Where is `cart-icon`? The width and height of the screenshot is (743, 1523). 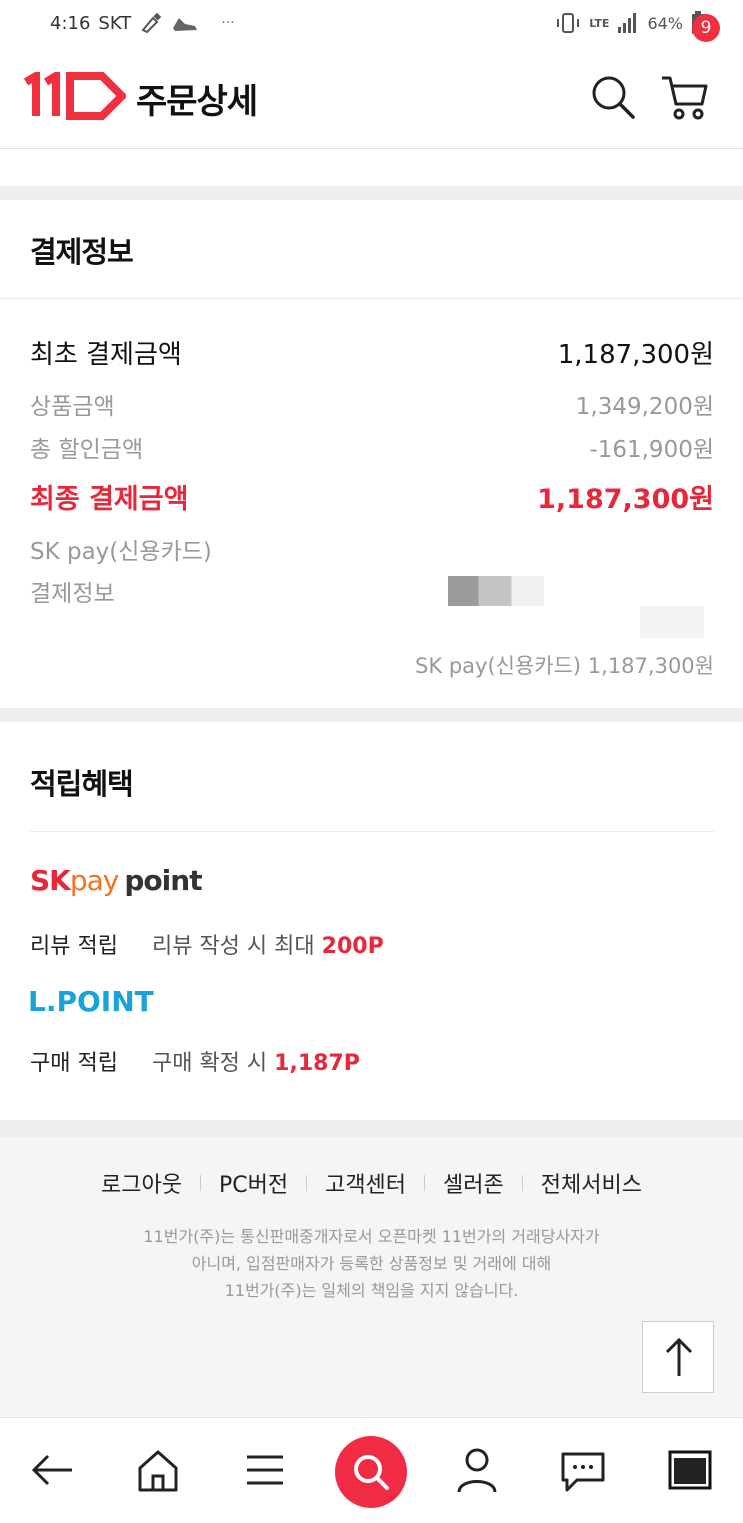 cart-icon is located at coordinates (685, 97).